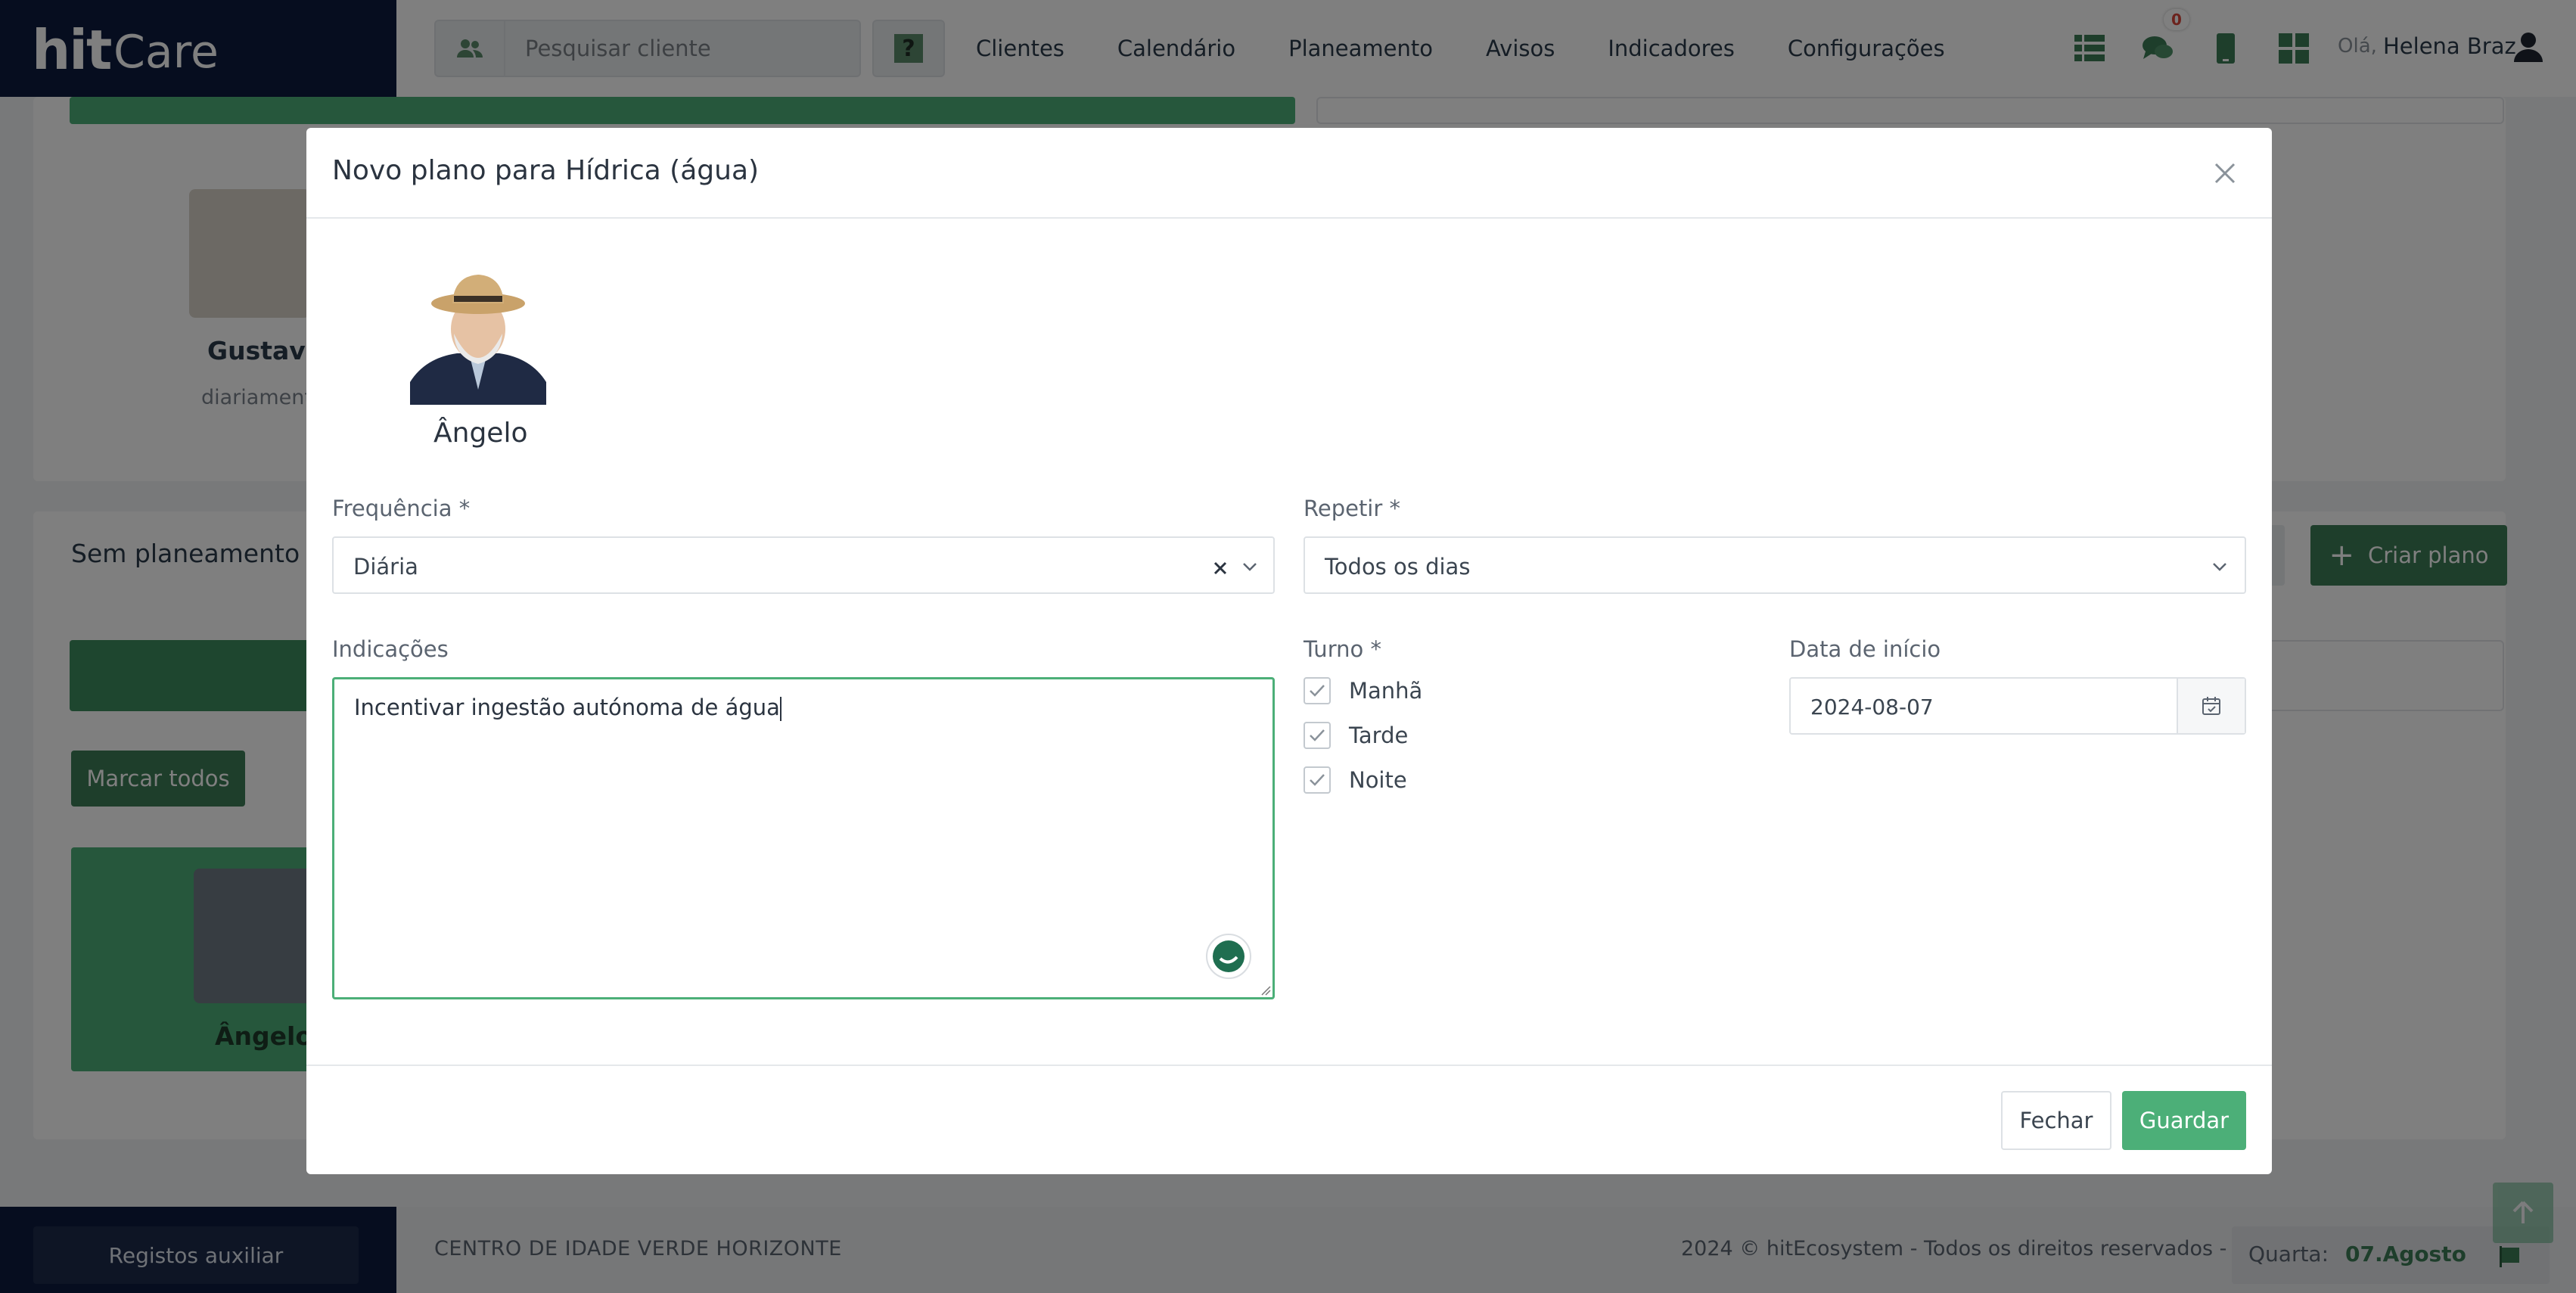 The image size is (2576, 1293). Describe the element at coordinates (2017, 706) in the screenshot. I see `start-date-input: 2024-08-07` at that location.